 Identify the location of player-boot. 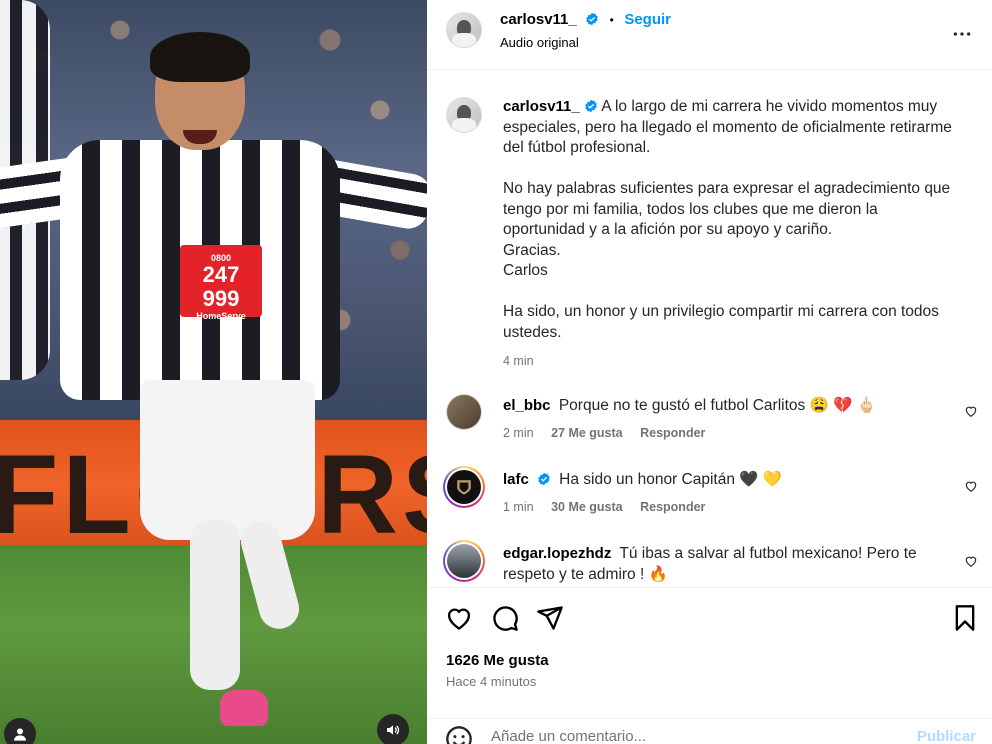
(244, 708).